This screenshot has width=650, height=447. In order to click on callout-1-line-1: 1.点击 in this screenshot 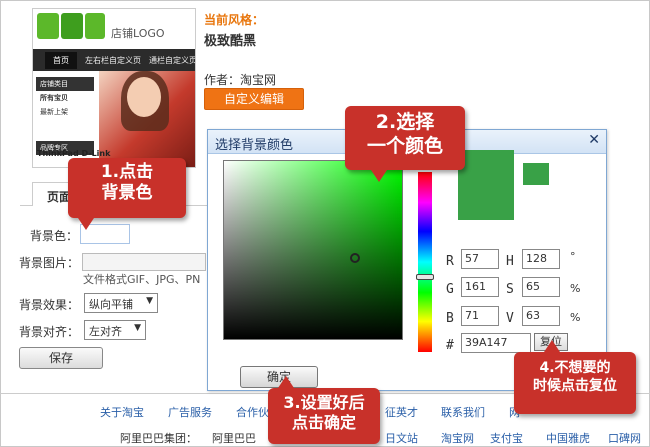, I will do `click(127, 172)`.